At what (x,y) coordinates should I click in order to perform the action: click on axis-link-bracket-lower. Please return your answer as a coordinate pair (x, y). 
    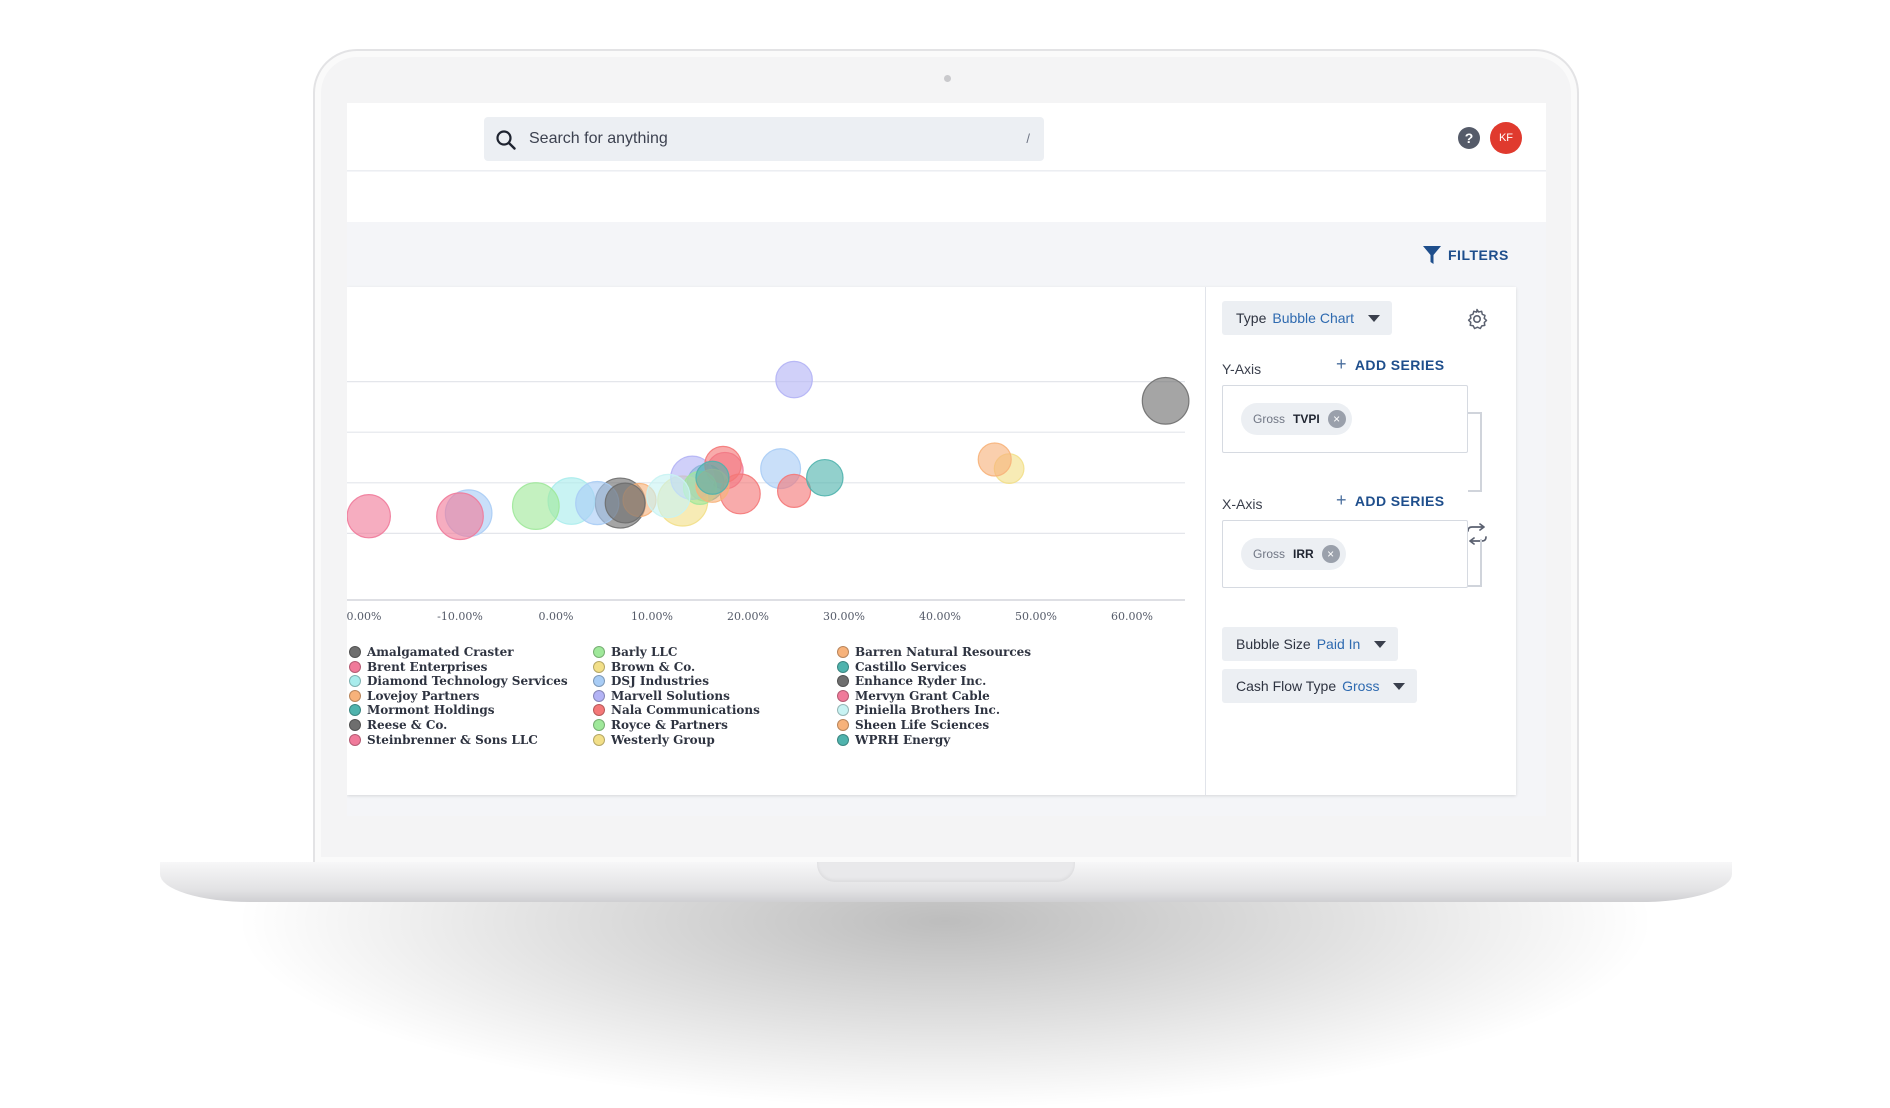
    Looking at the image, I should click on (1475, 563).